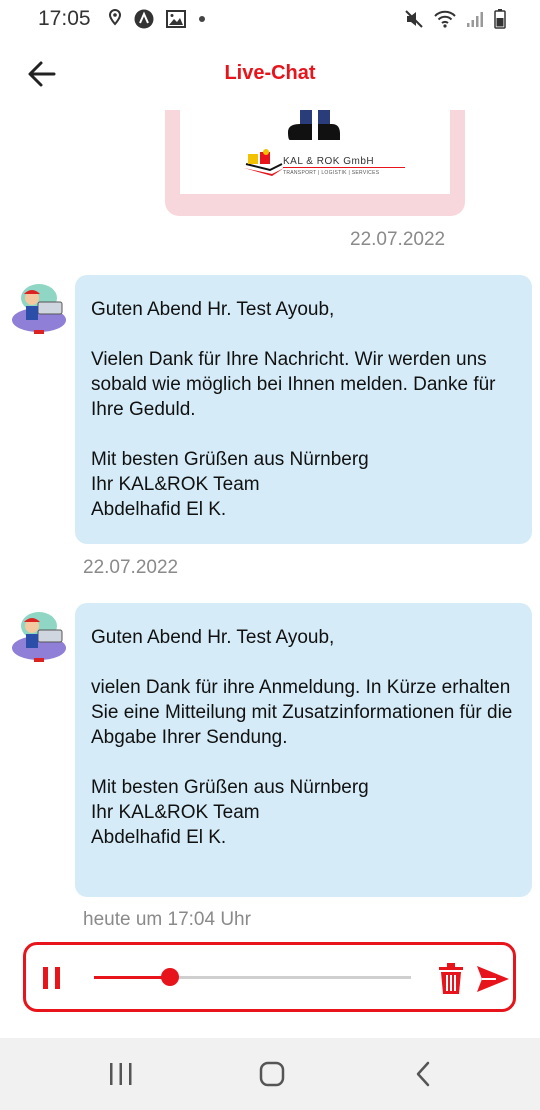 Image resolution: width=540 pixels, height=1110 pixels. What do you see at coordinates (132, 977) in the screenshot?
I see `audio-progress-fill` at bounding box center [132, 977].